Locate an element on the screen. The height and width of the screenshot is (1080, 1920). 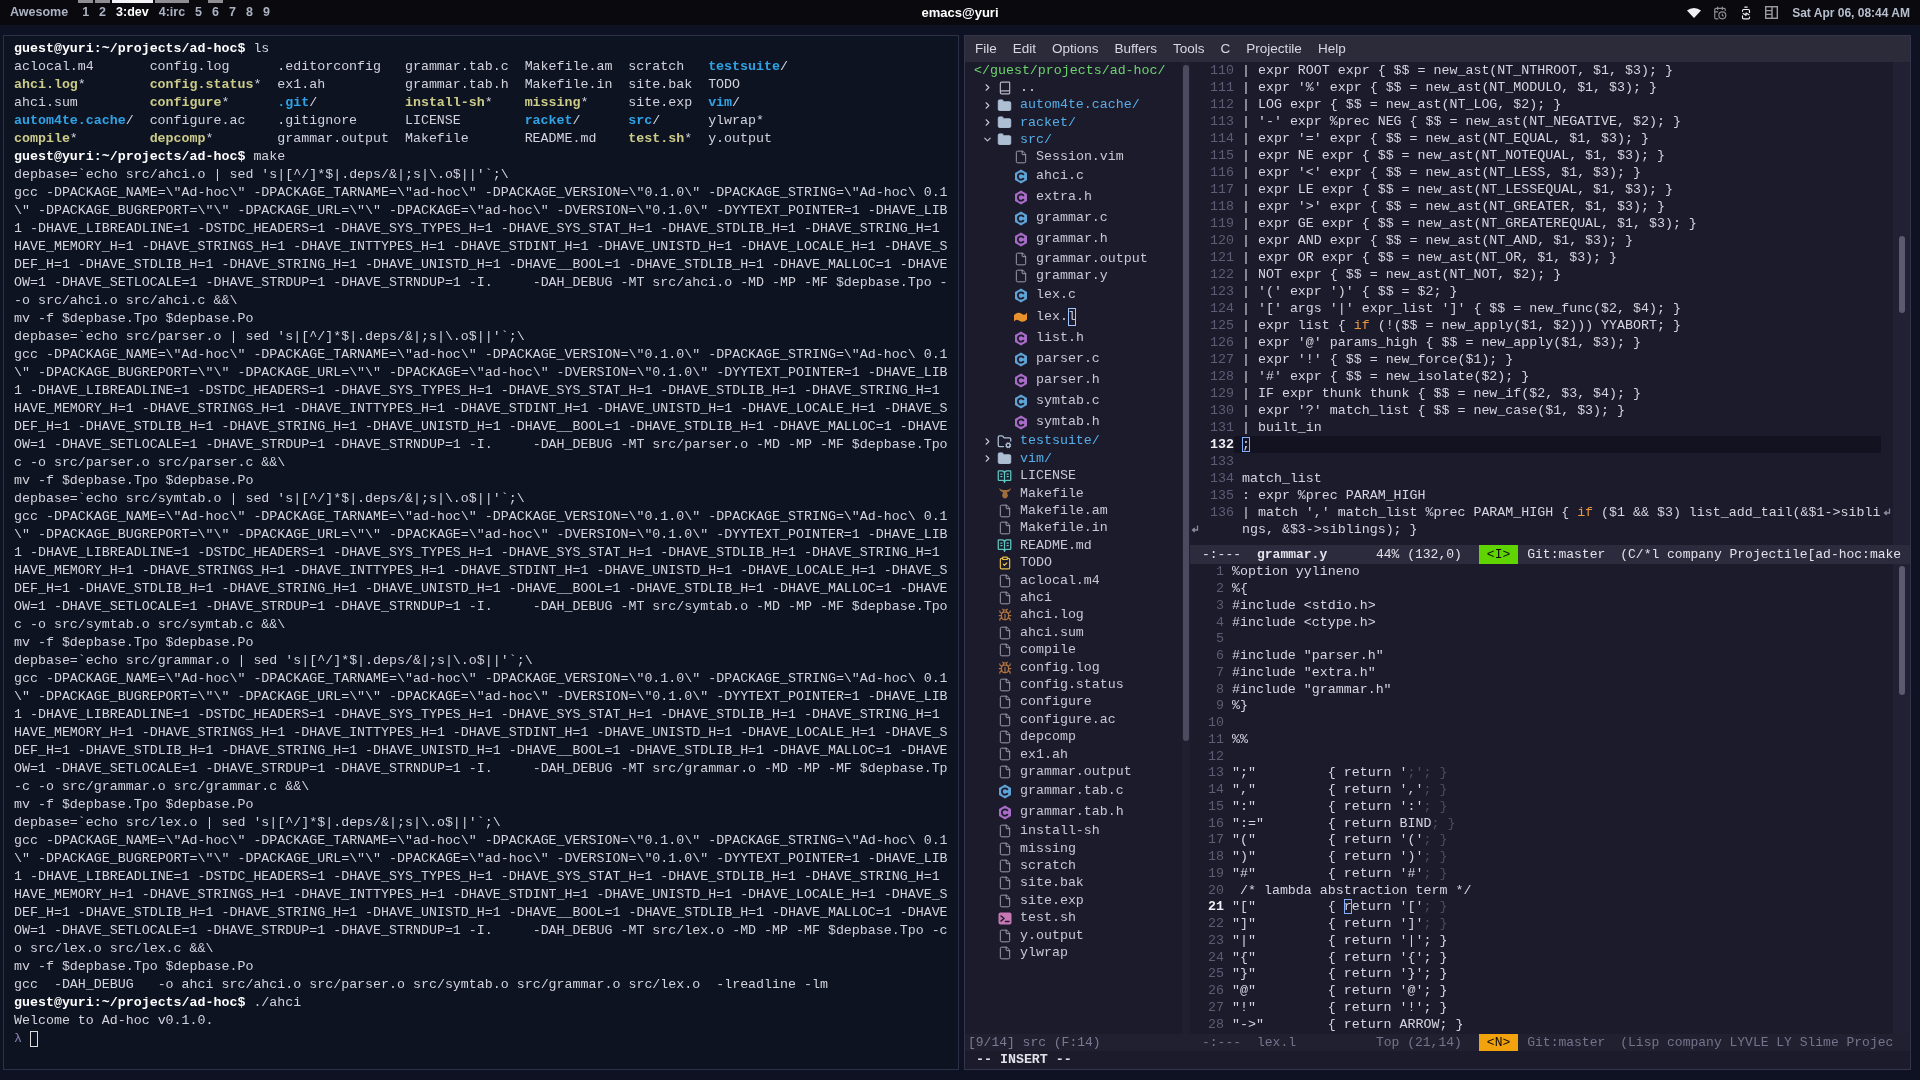
file-name: scratch is located at coordinates (1048, 866).